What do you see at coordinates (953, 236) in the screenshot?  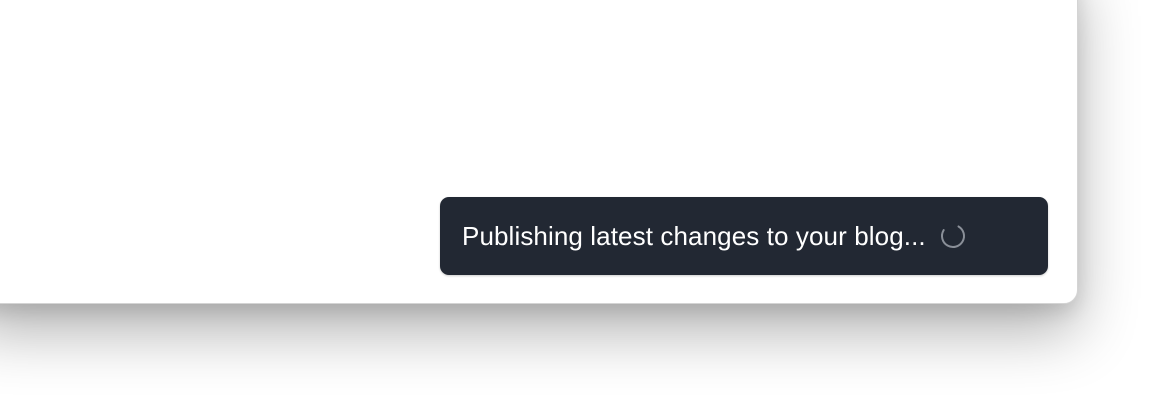 I see `loading-spinner-icon` at bounding box center [953, 236].